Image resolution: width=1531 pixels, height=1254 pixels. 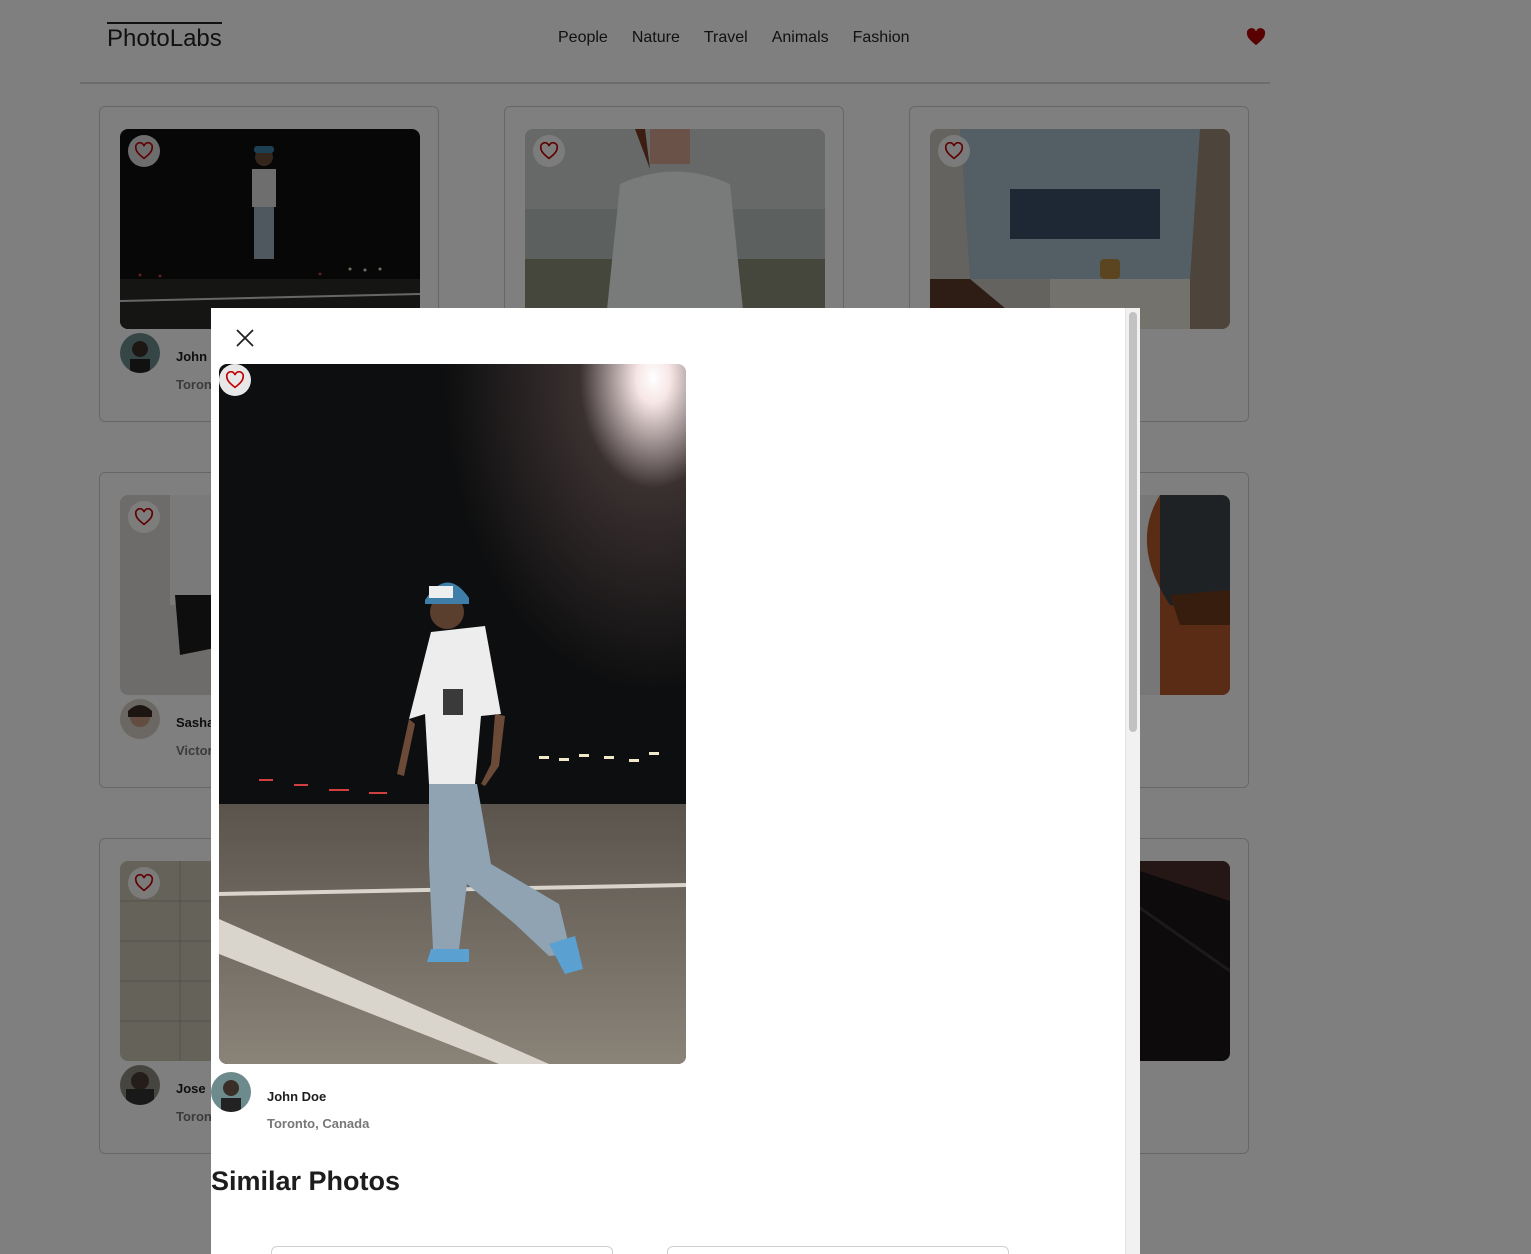 I want to click on heart-outline-icon, so click(x=235, y=380).